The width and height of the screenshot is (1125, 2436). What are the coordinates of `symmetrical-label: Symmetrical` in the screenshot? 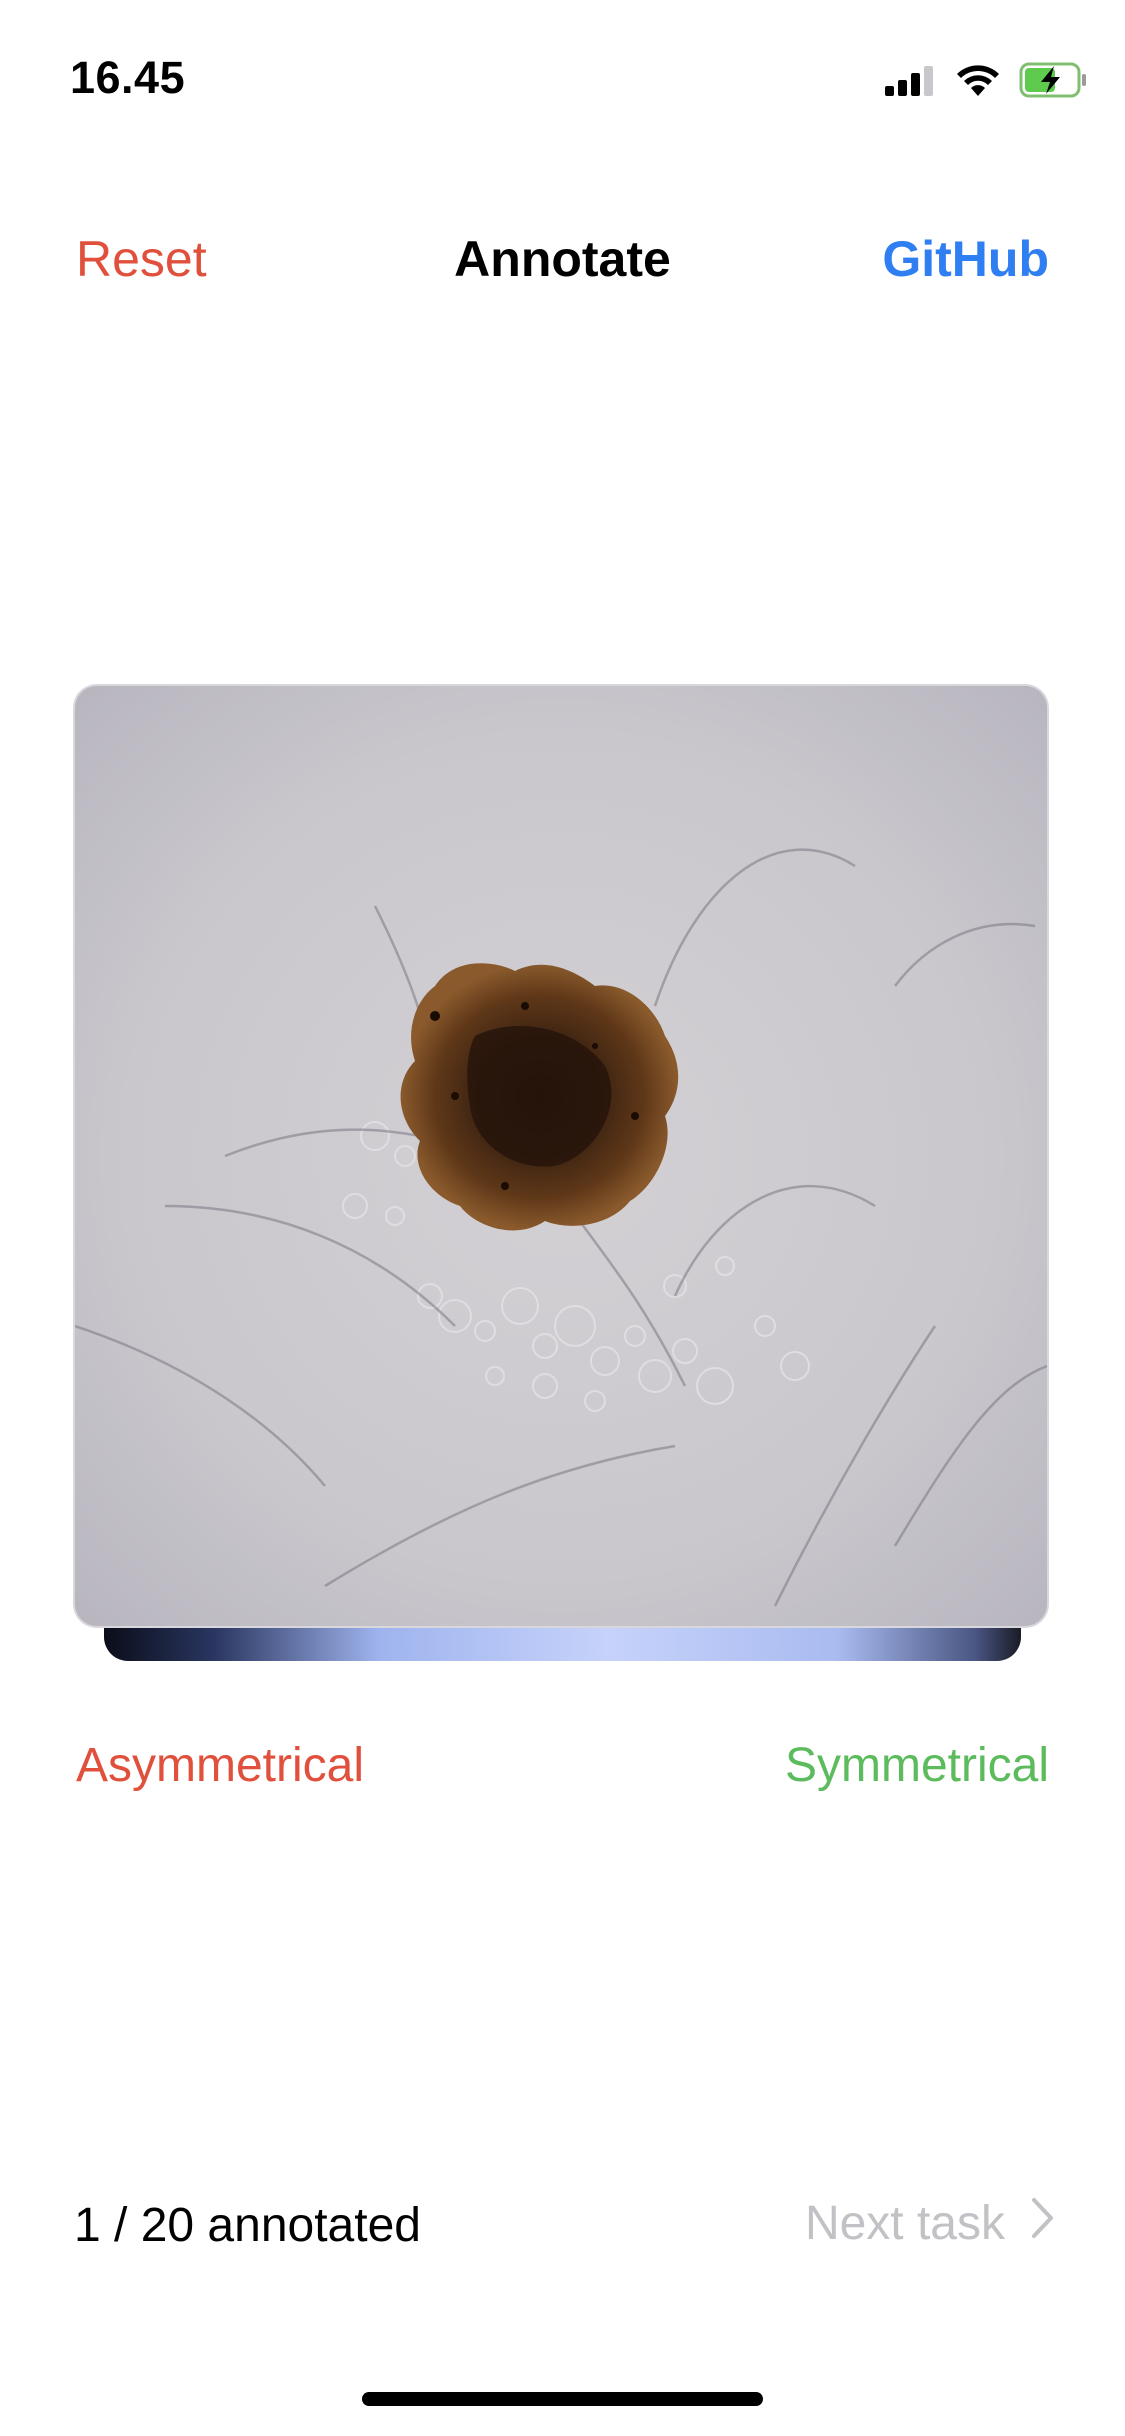 It's located at (916, 1765).